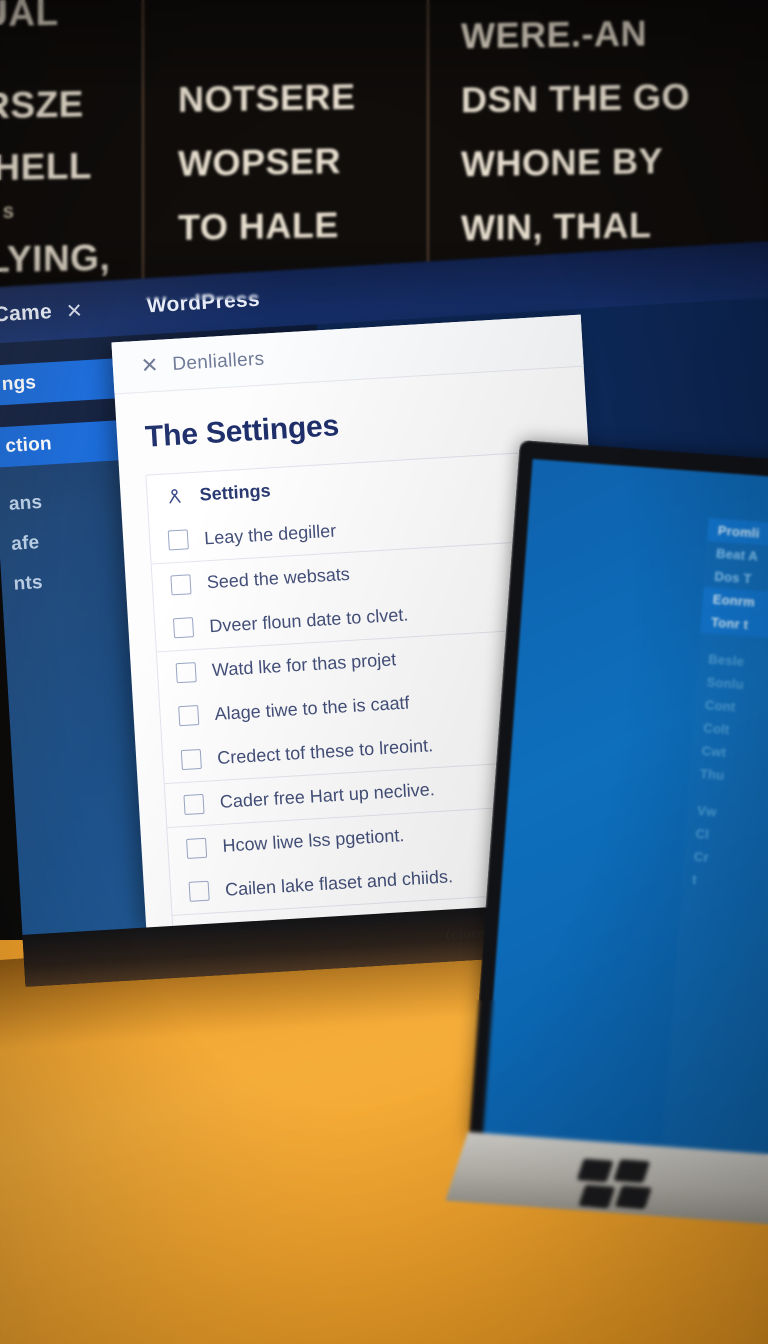 The width and height of the screenshot is (768, 1344). What do you see at coordinates (71, 59) in the screenshot?
I see `poster-line: LIVE` at bounding box center [71, 59].